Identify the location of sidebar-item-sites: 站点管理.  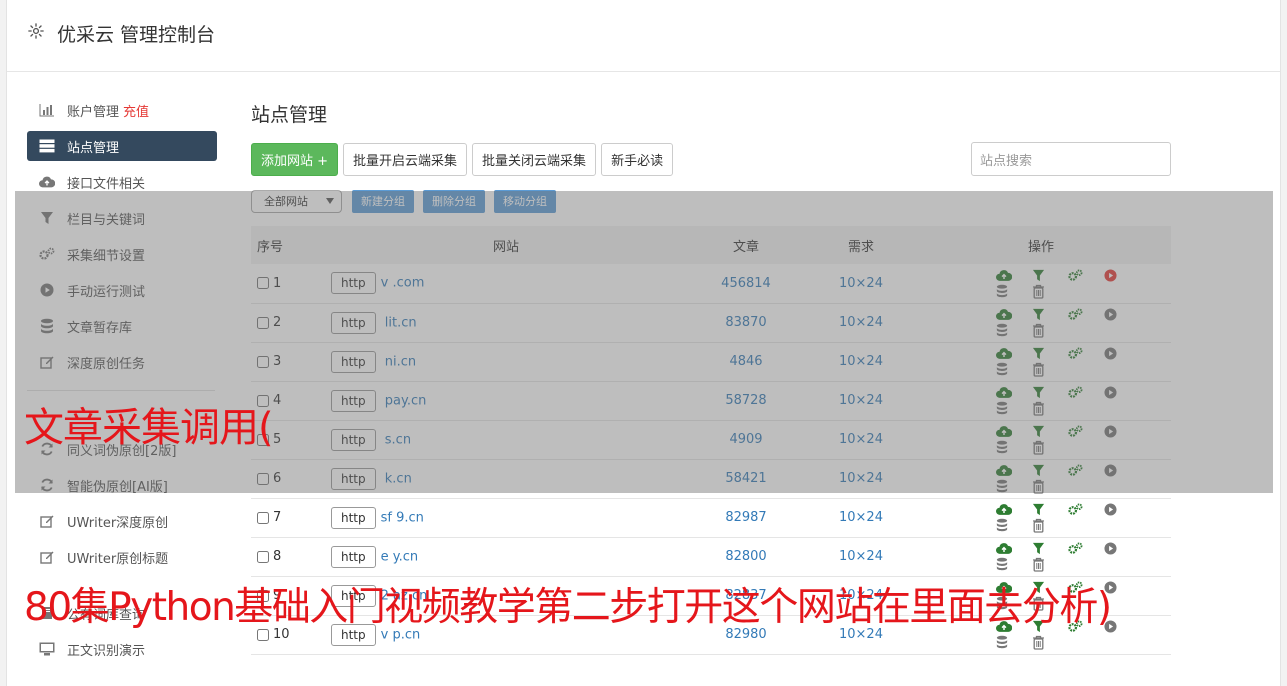
(122, 146).